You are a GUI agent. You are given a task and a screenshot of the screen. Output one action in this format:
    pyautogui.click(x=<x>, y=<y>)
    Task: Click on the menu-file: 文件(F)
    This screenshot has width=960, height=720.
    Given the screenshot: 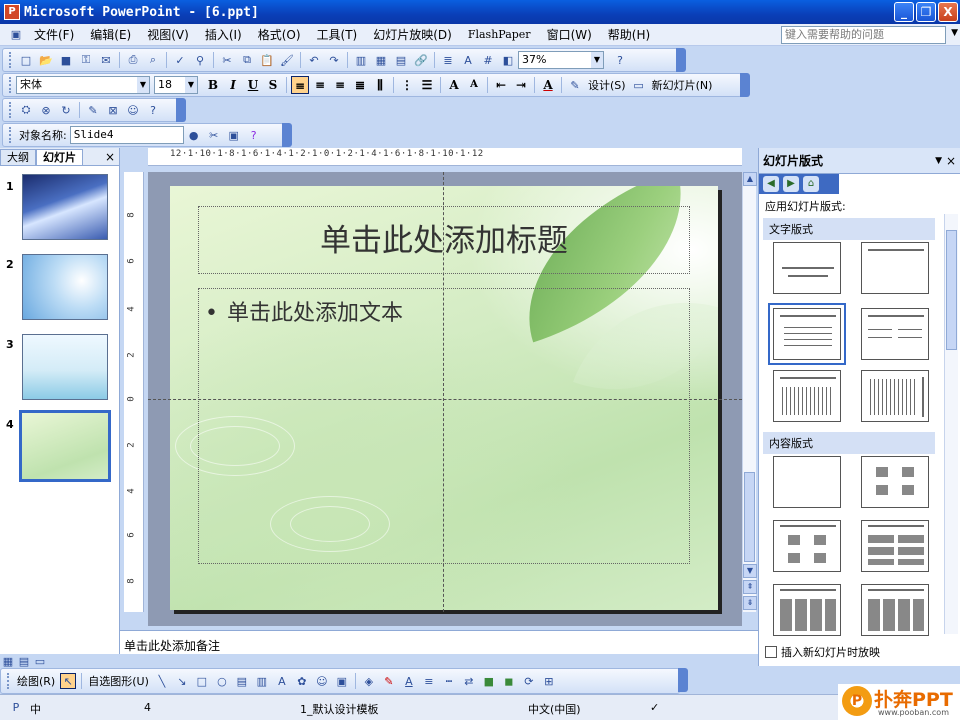 What is the action you would take?
    pyautogui.click(x=54, y=35)
    